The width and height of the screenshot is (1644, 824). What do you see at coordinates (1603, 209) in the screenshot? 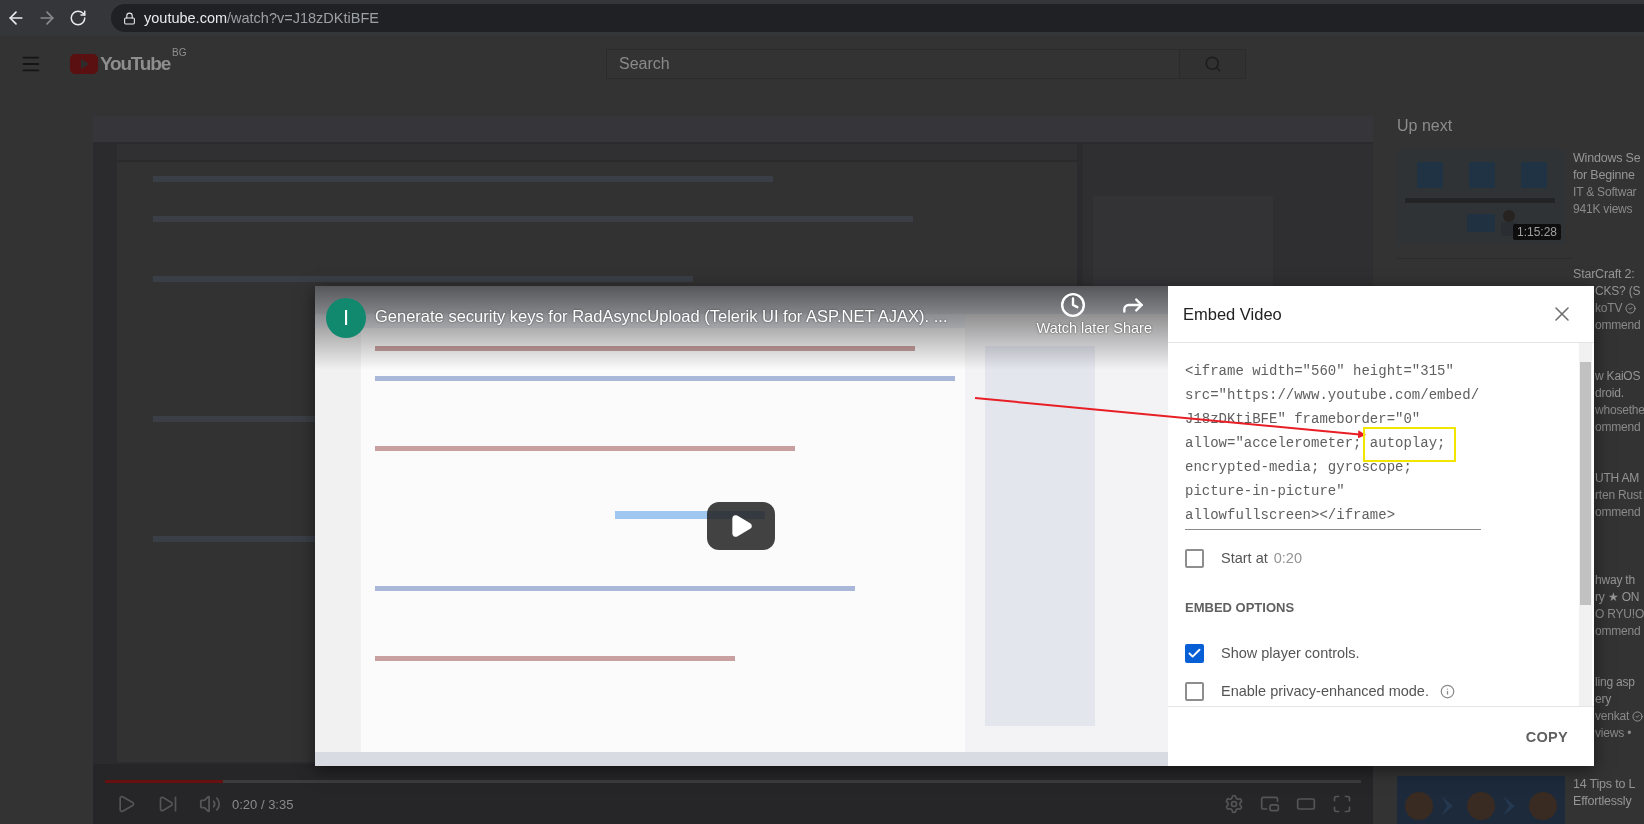
I see `video-meta: 941K views` at bounding box center [1603, 209].